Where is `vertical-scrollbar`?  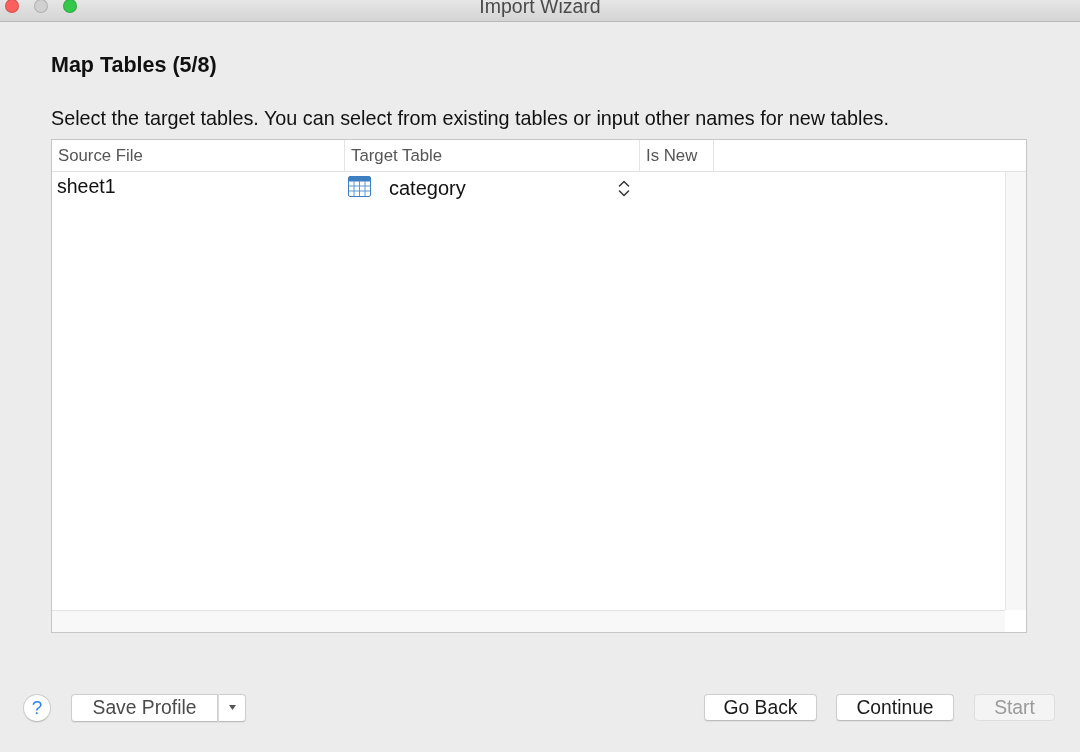
vertical-scrollbar is located at coordinates (1015, 391).